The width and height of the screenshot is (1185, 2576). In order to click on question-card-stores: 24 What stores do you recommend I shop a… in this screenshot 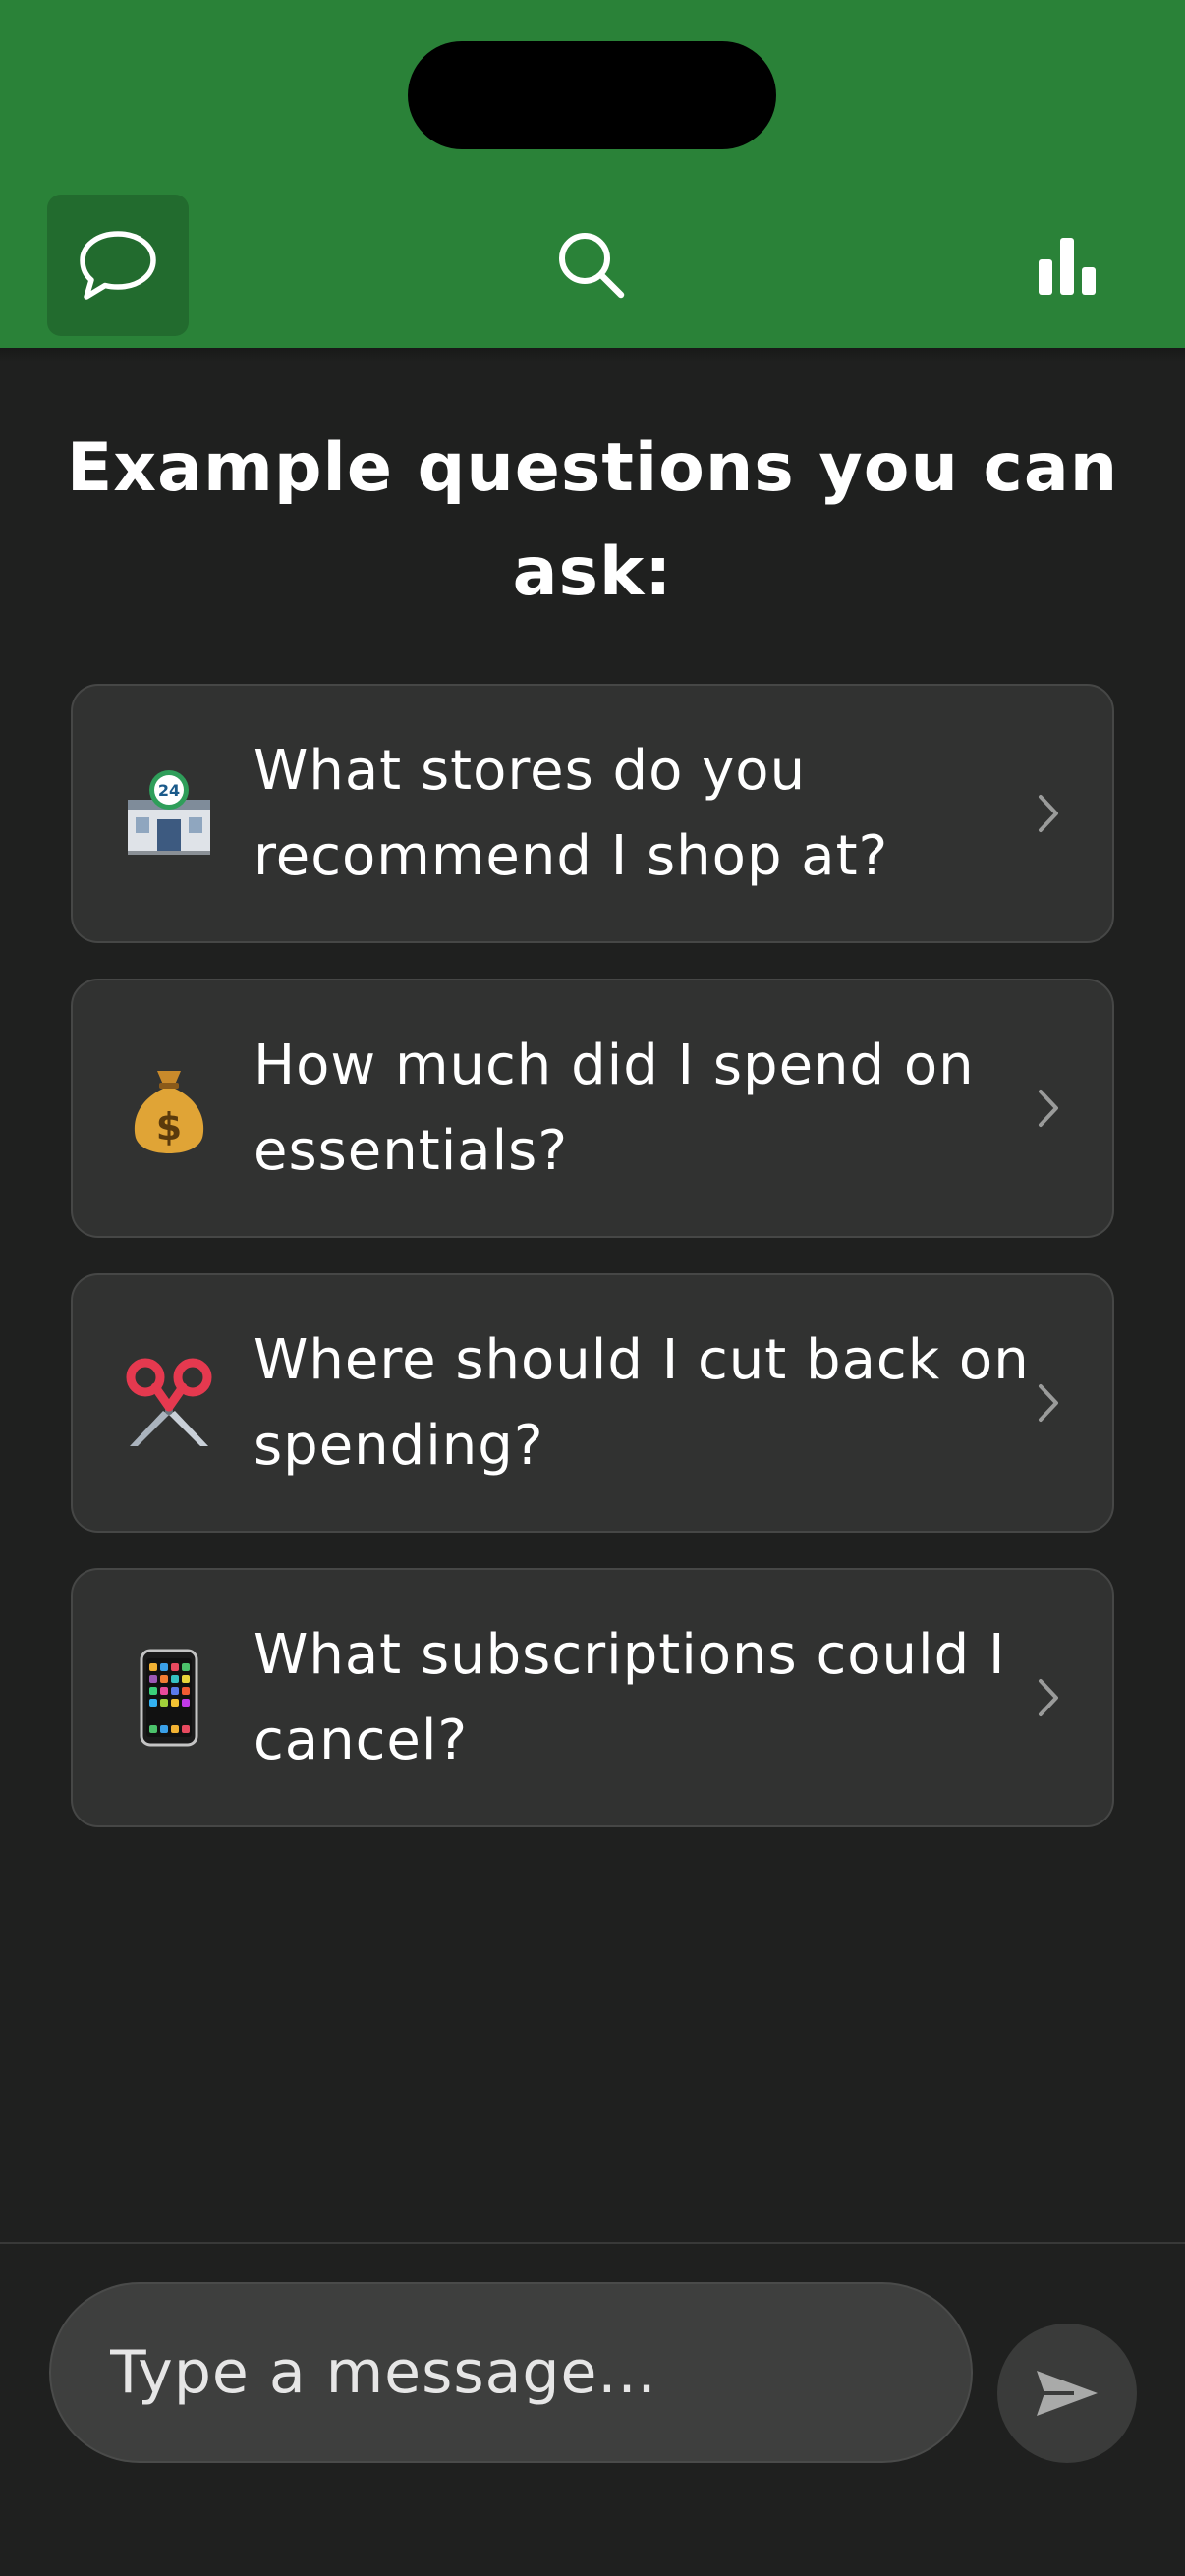, I will do `click(592, 813)`.